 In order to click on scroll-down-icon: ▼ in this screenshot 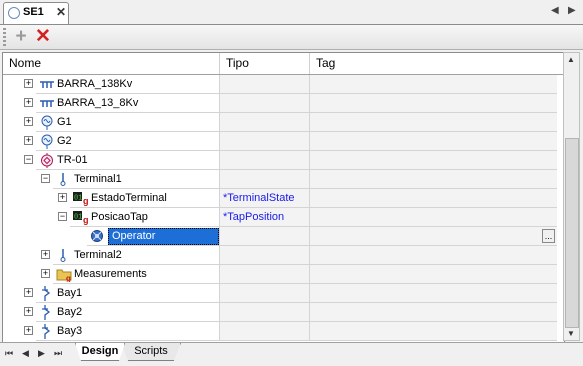, I will do `click(571, 333)`.